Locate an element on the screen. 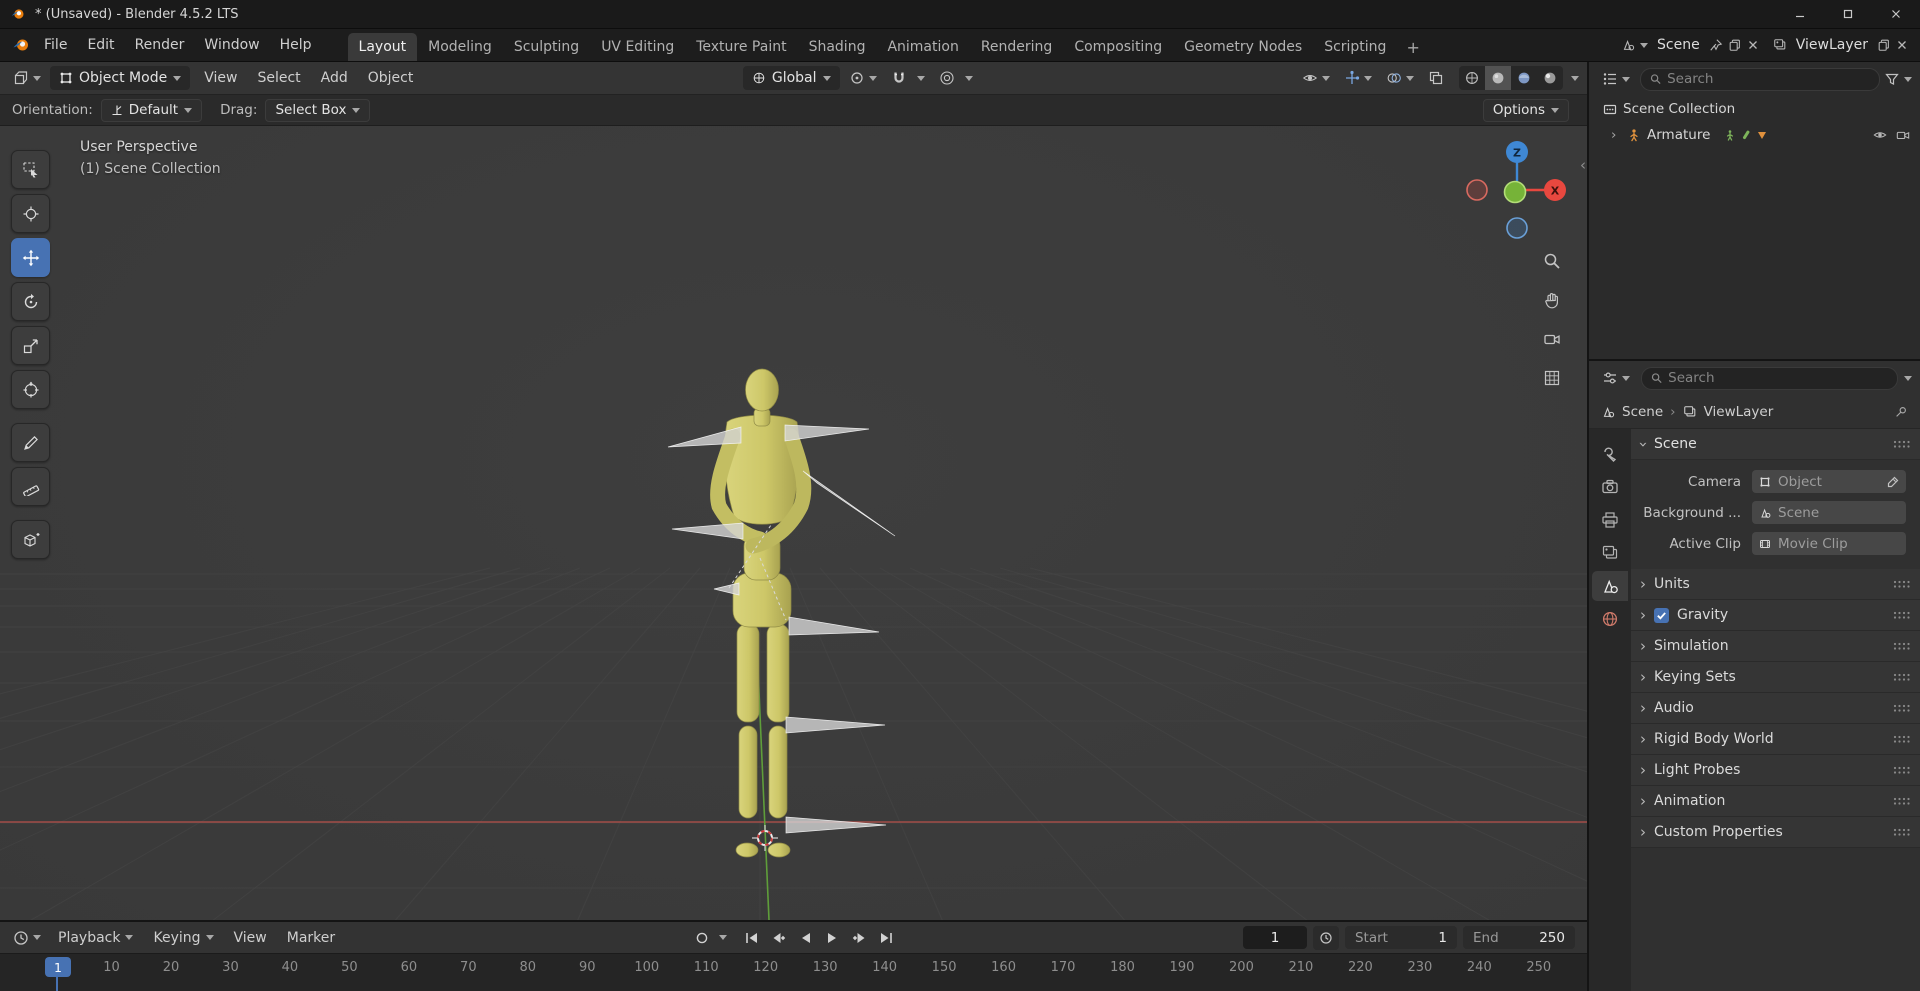 This screenshot has width=1920, height=991. unlink-scene-icon is located at coordinates (1753, 45).